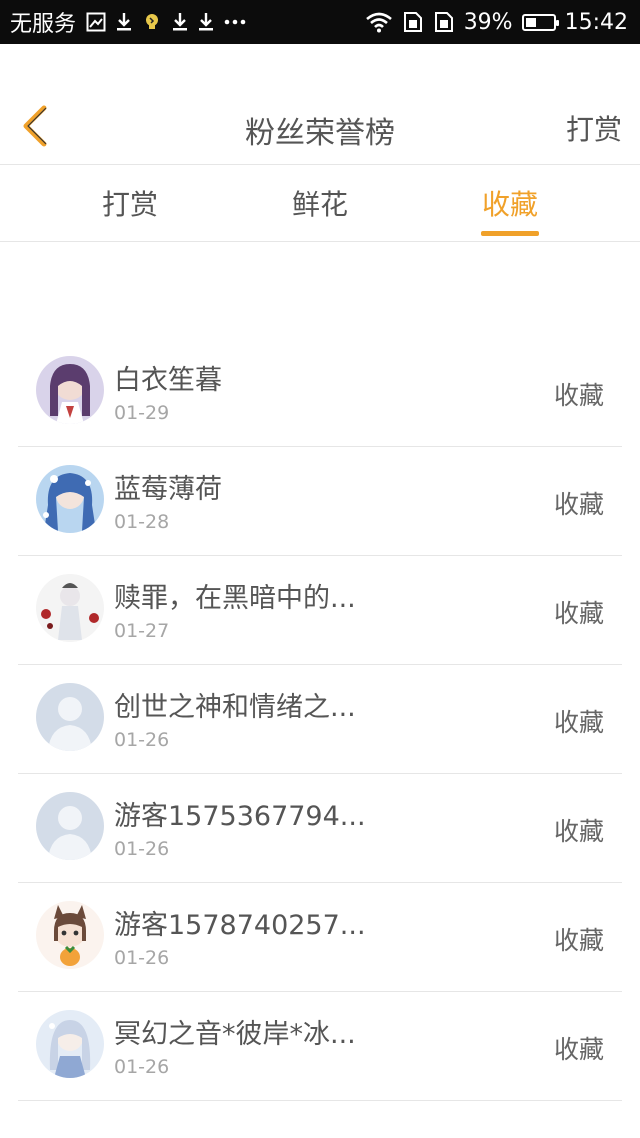  What do you see at coordinates (320, 22) in the screenshot?
I see `status-bar: 无服务 39% 15:42` at bounding box center [320, 22].